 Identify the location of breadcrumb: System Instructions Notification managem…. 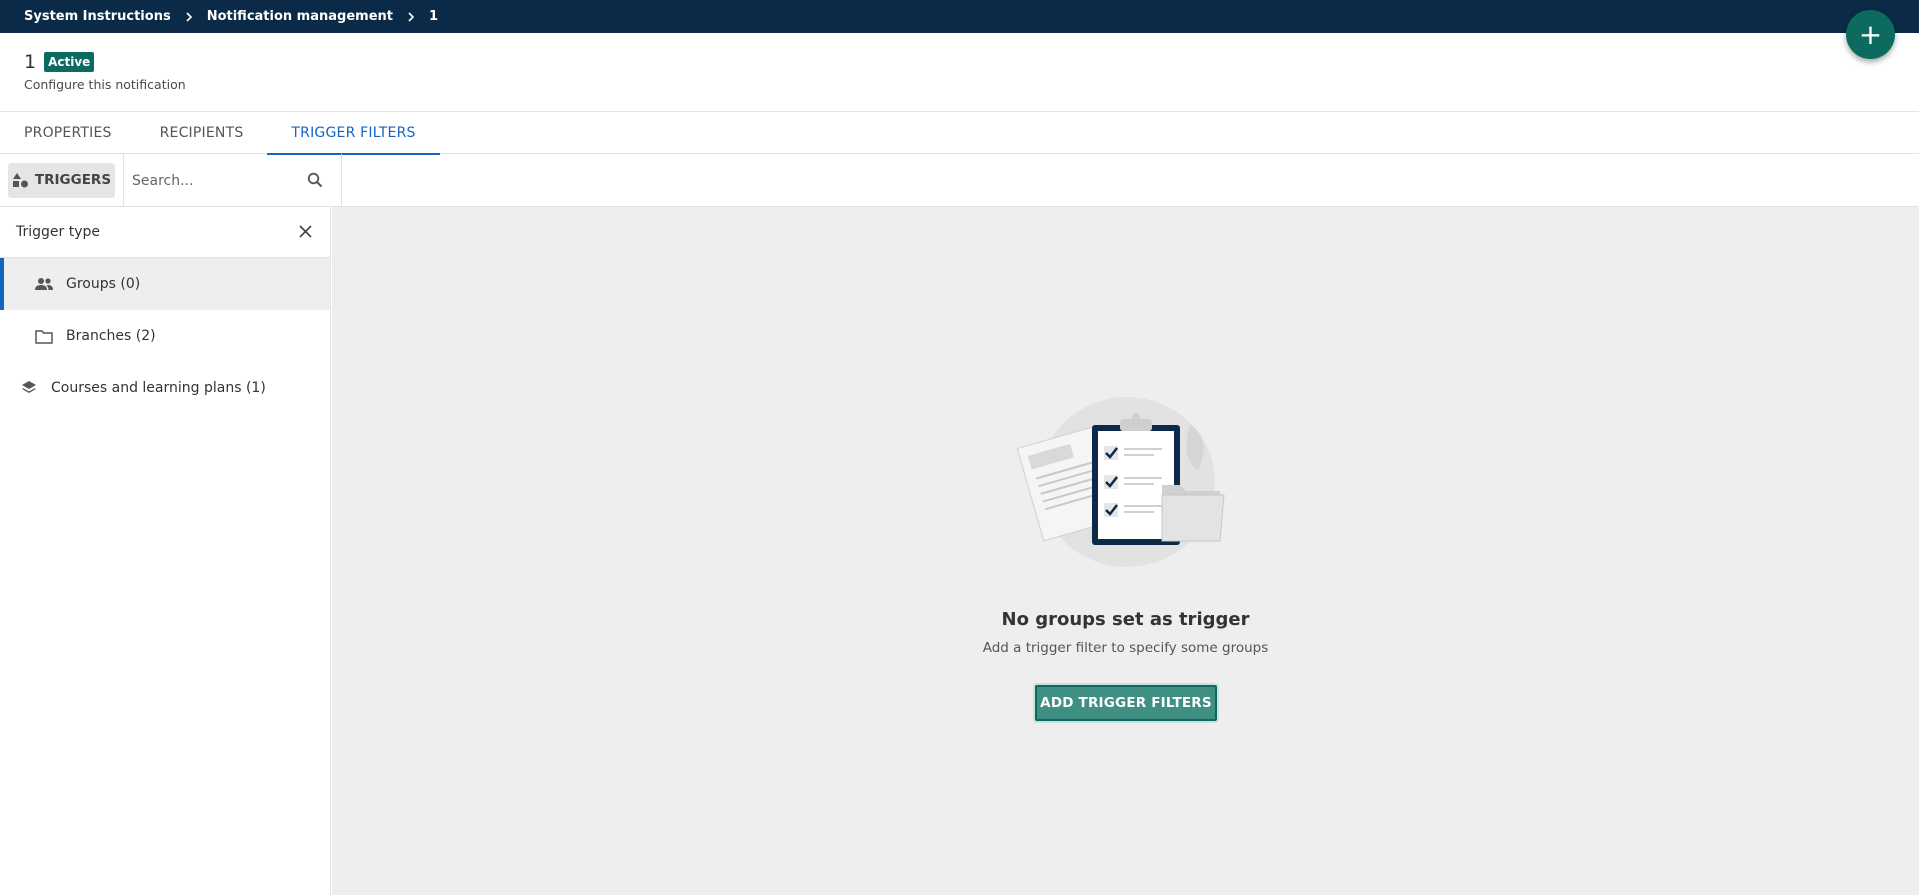
(959, 16).